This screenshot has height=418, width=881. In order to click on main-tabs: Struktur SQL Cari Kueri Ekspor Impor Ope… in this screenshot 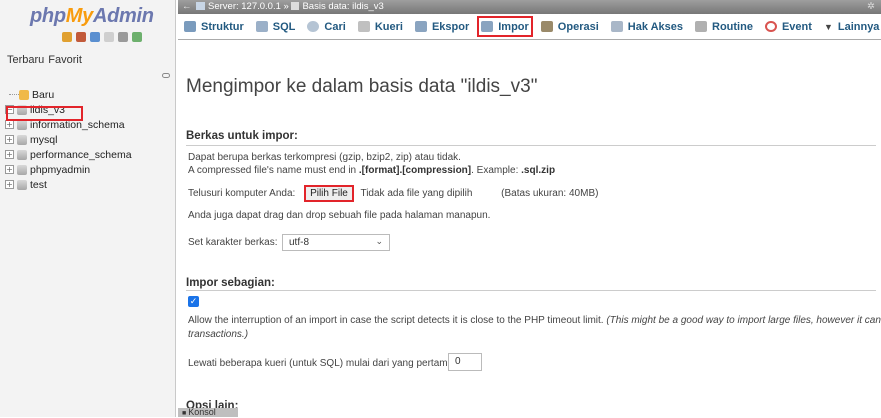, I will do `click(529, 27)`.